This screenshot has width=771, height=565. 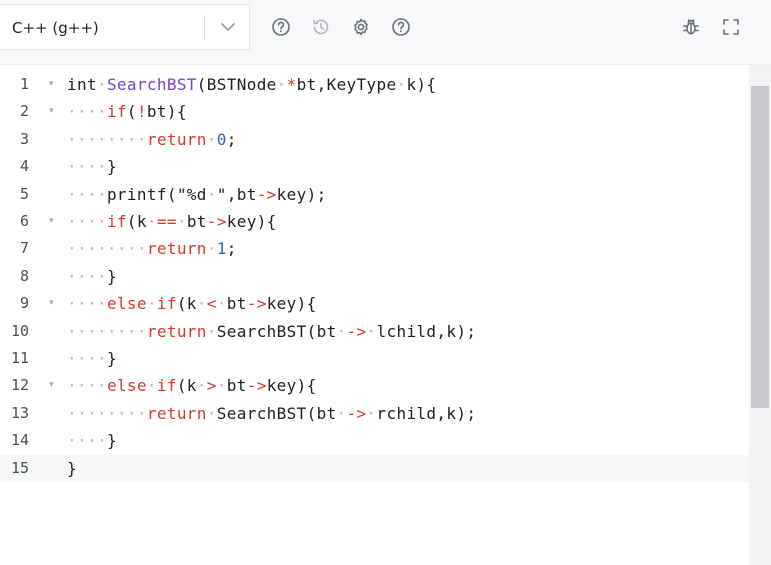 What do you see at coordinates (231, 249) in the screenshot?
I see `code-token: ;` at bounding box center [231, 249].